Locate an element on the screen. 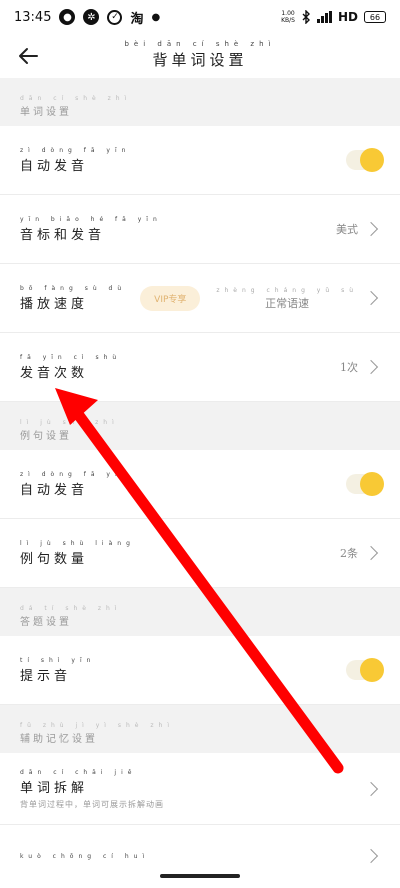 Image resolution: width=400 pixels, height=888 pixels. page-title-pinyin: bèi dān cí shè zhì is located at coordinates (200, 44).